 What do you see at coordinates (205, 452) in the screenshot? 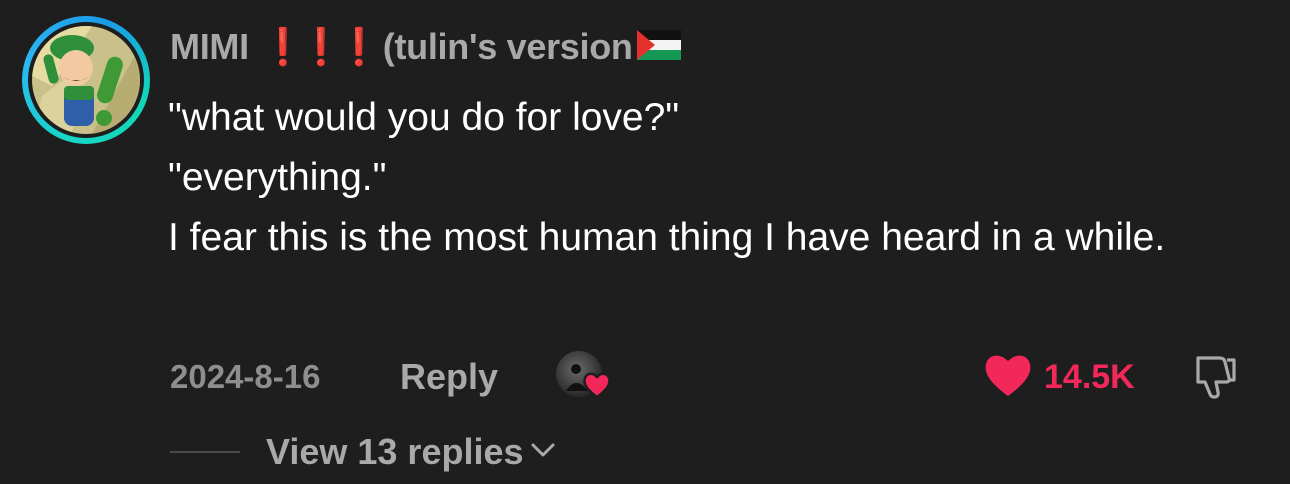
I see `replies-divider` at bounding box center [205, 452].